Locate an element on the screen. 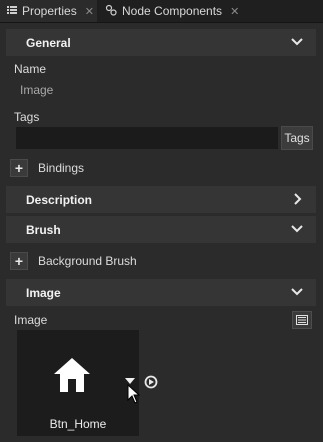 Image resolution: width=323 pixels, height=442 pixels. node-components-icon is located at coordinates (111, 11).